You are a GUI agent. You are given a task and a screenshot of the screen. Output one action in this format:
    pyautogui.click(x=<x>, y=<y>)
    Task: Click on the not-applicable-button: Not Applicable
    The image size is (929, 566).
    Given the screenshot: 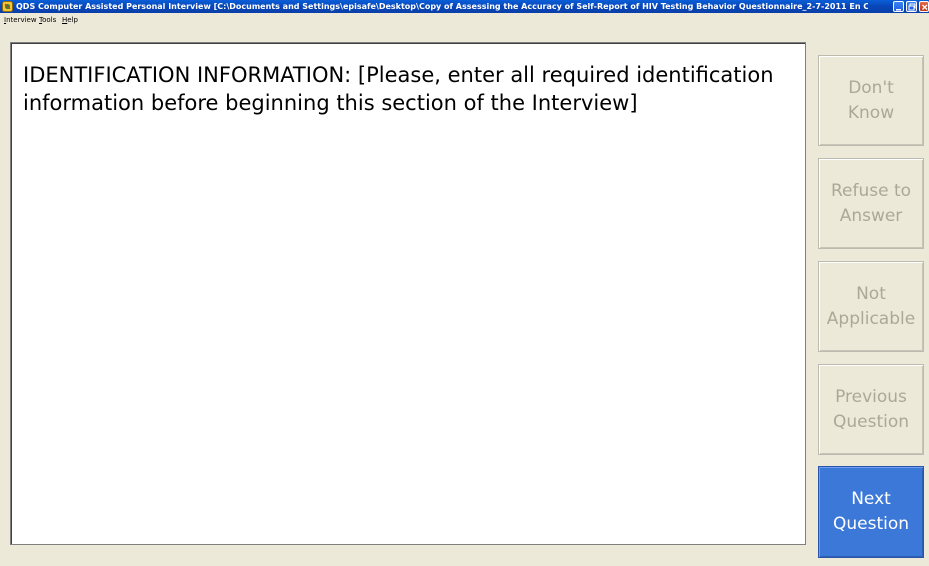 What is the action you would take?
    pyautogui.click(x=871, y=306)
    